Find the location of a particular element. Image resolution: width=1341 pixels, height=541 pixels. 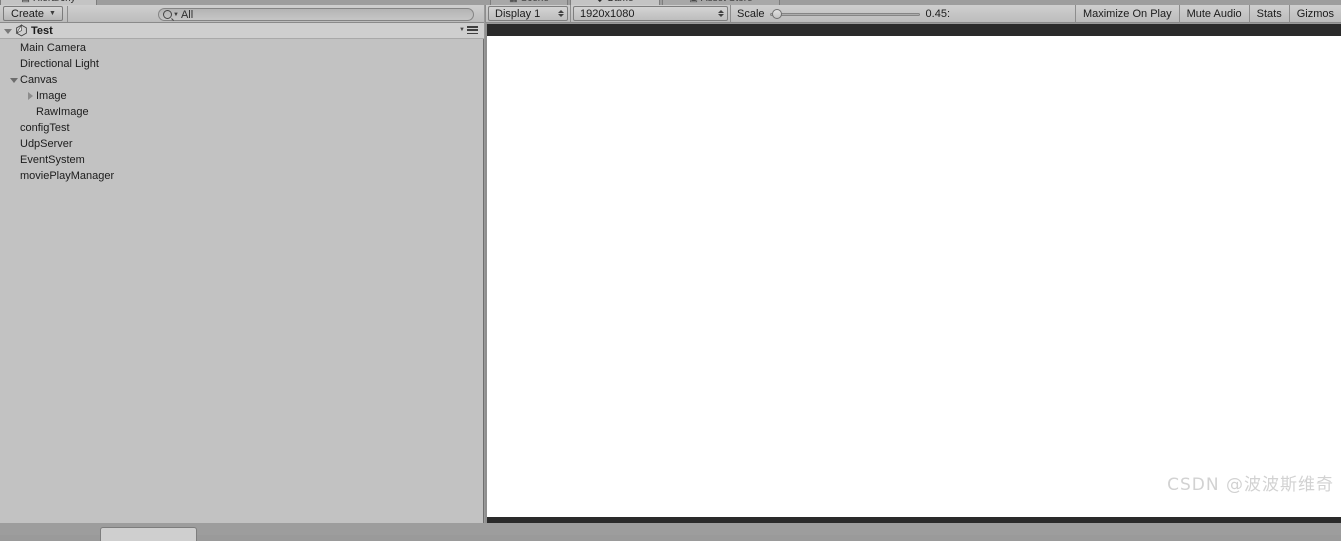

search-icon is located at coordinates (167, 14).